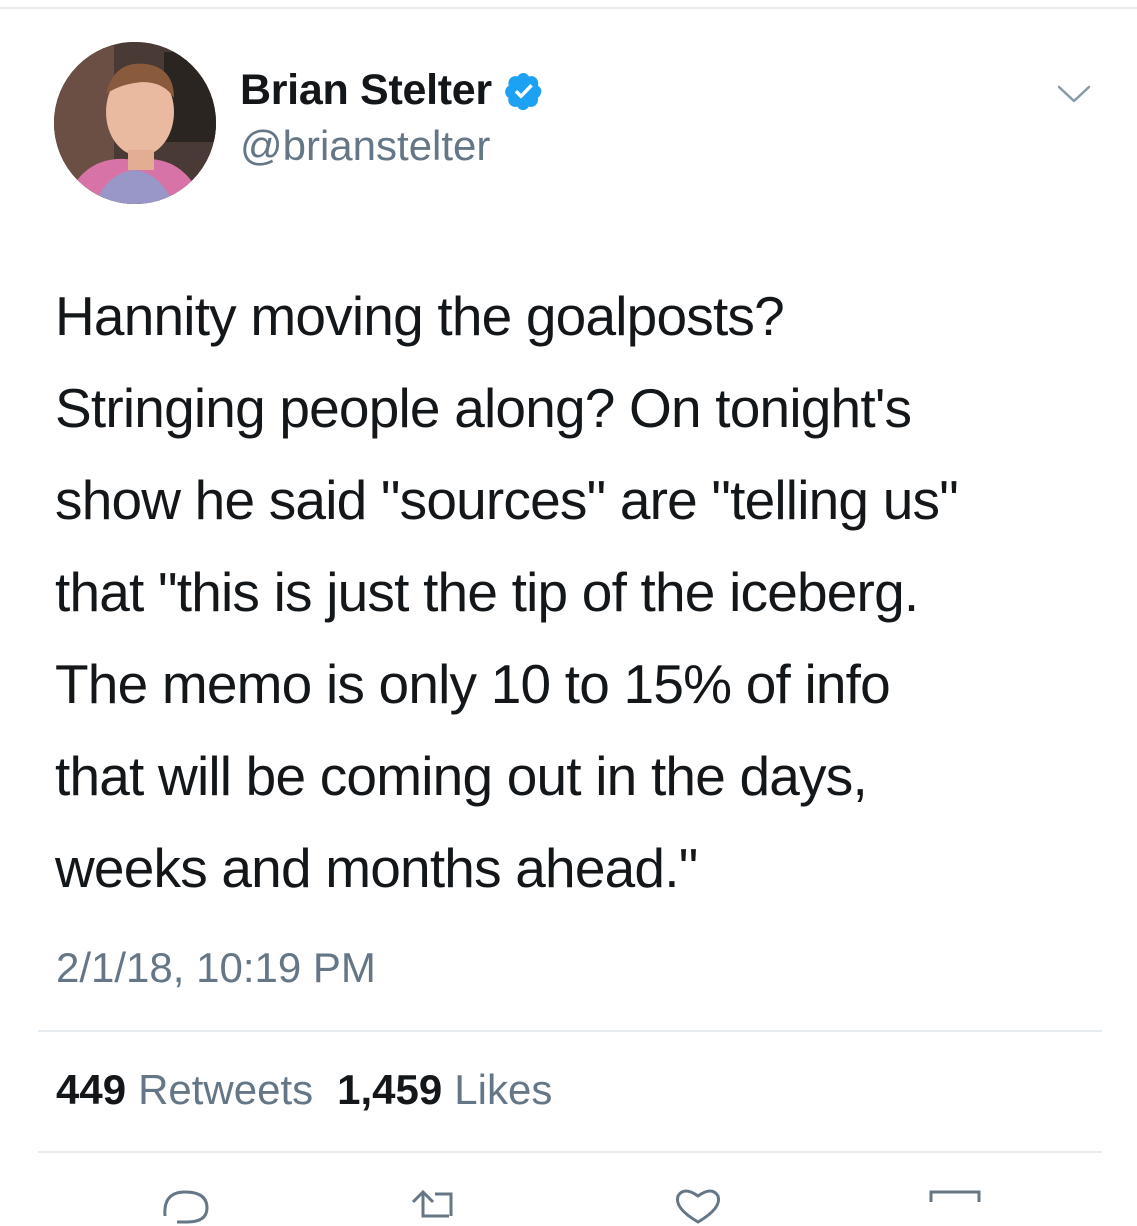 This screenshot has width=1137, height=1226. Describe the element at coordinates (185, 1206) in the screenshot. I see `reply-icon` at that location.